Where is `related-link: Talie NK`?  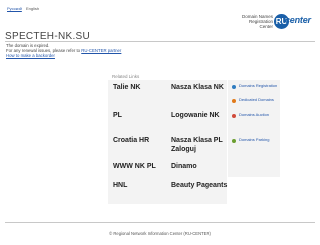
related-link: Talie NK is located at coordinates (142, 87).